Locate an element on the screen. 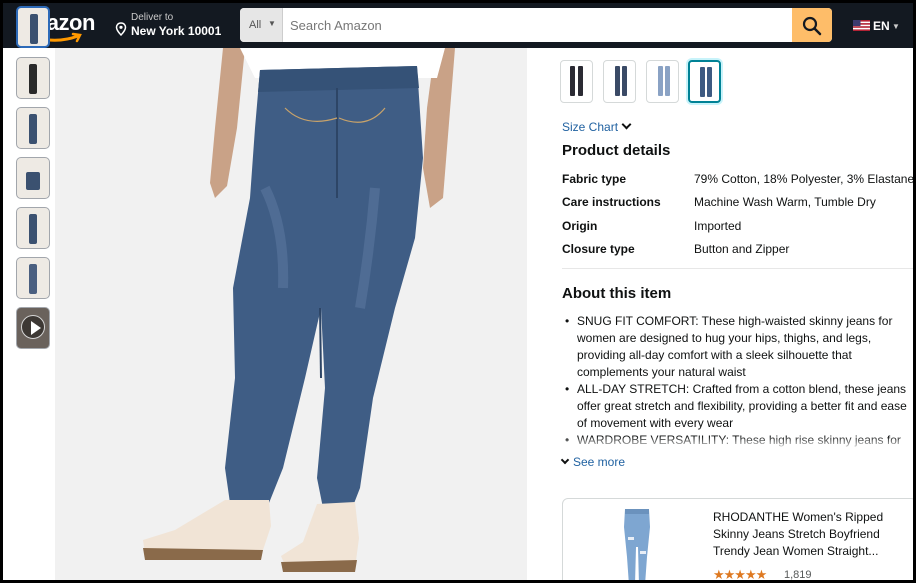 The image size is (916, 583). product-details-heading: Product details is located at coordinates (616, 150).